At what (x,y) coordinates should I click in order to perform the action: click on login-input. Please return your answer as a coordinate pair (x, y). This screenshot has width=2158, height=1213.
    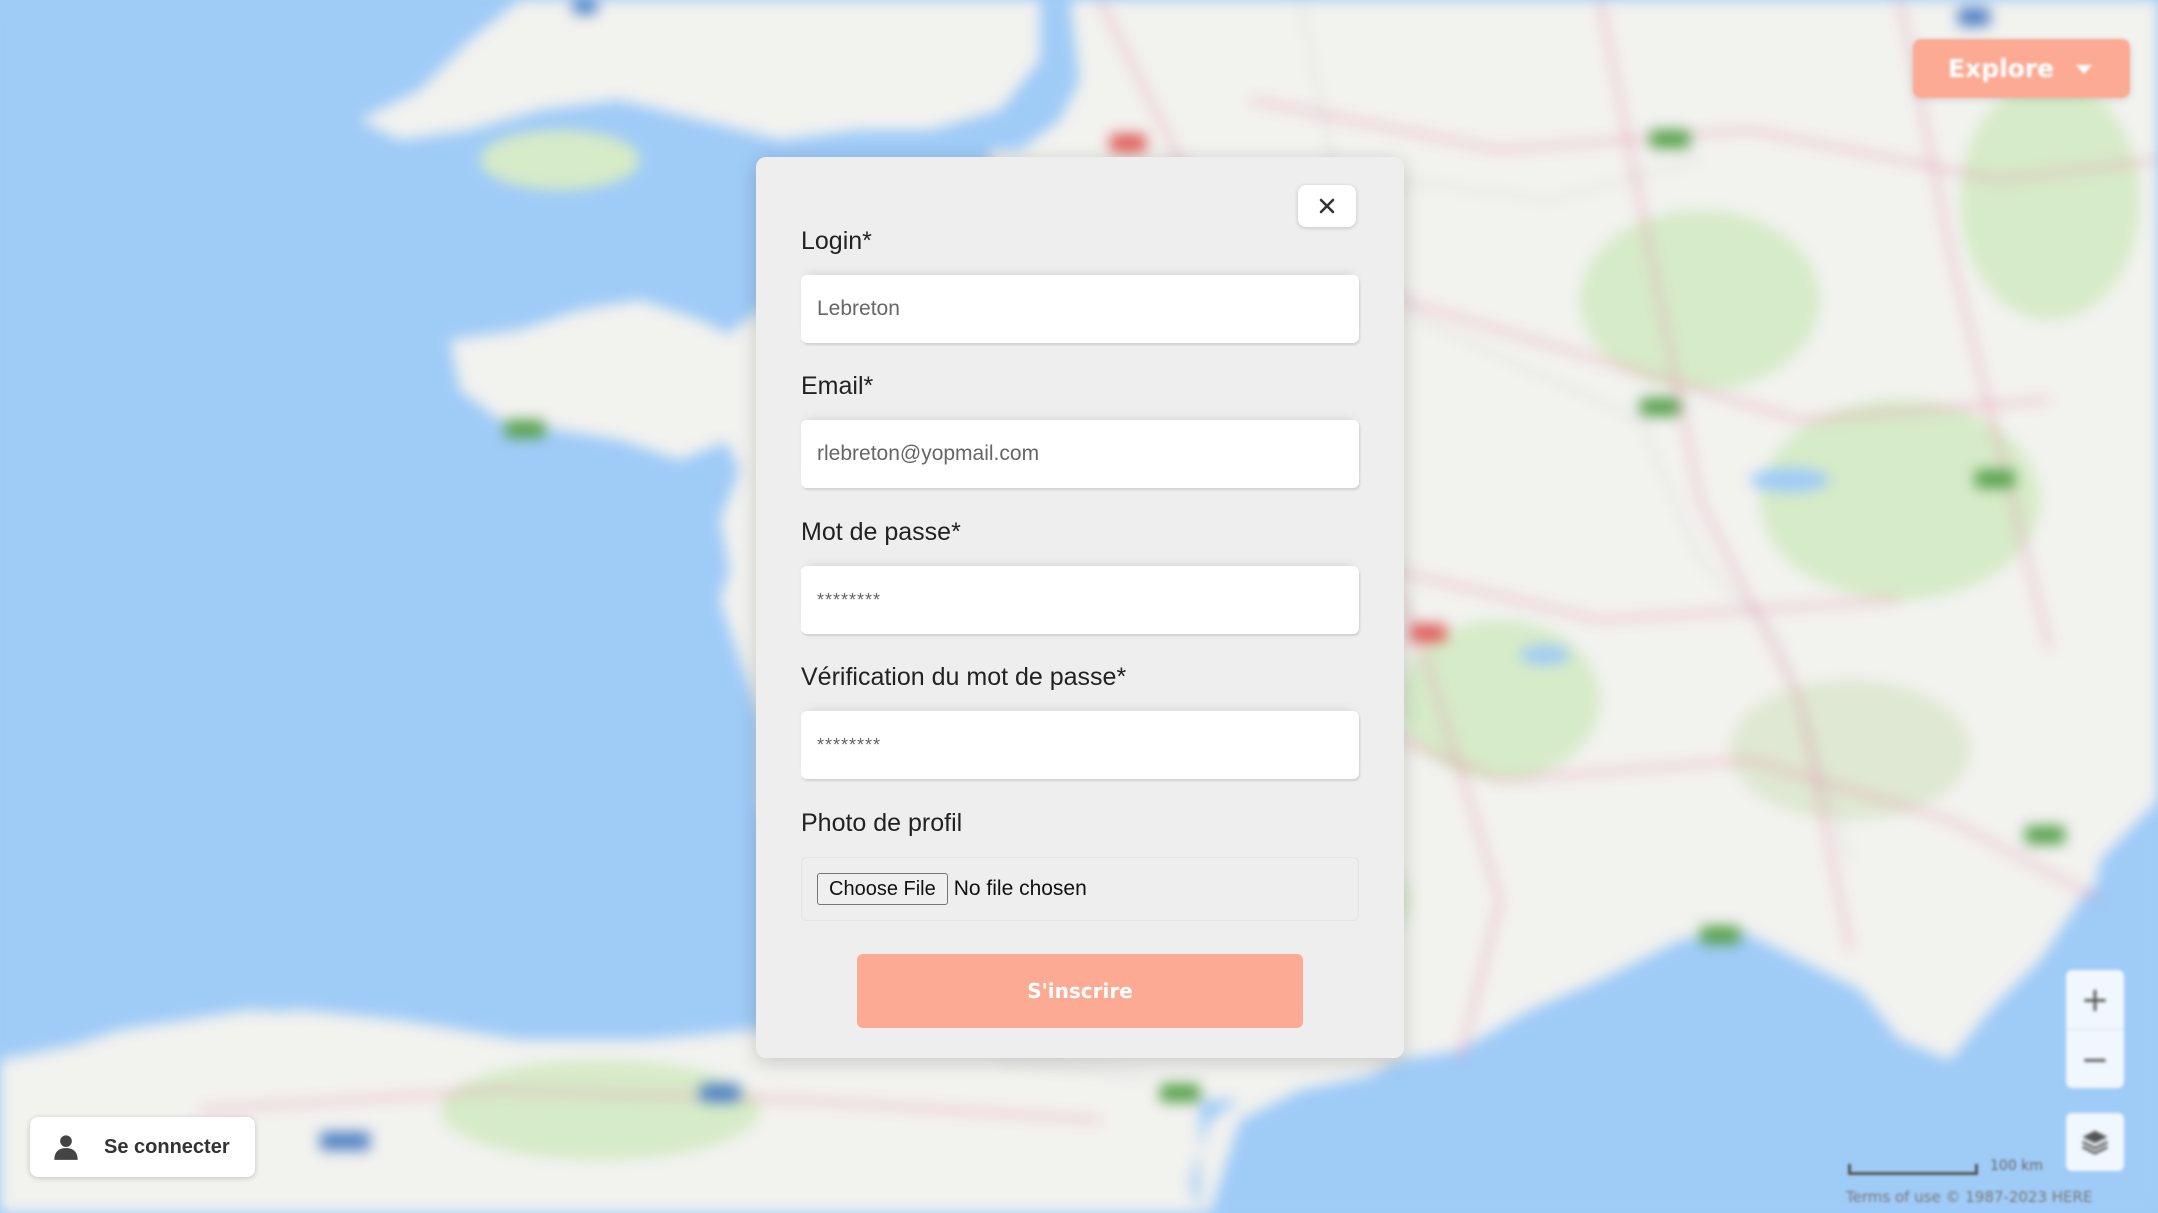
    Looking at the image, I should click on (1080, 309).